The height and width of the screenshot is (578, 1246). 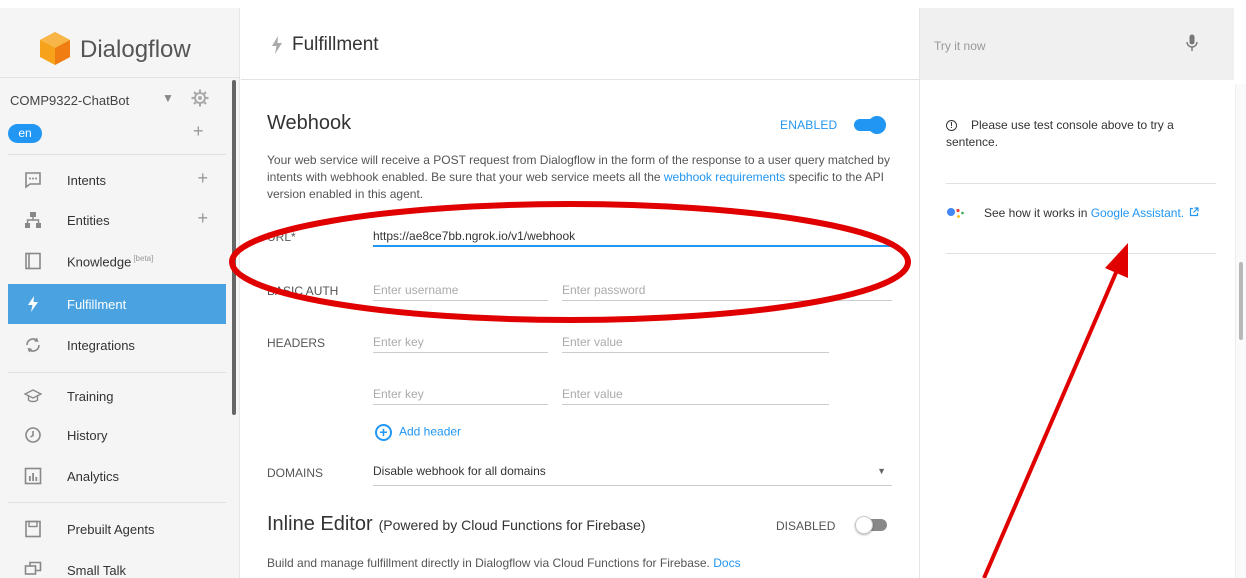 I want to click on graduation-cap-icon, so click(x=33, y=396).